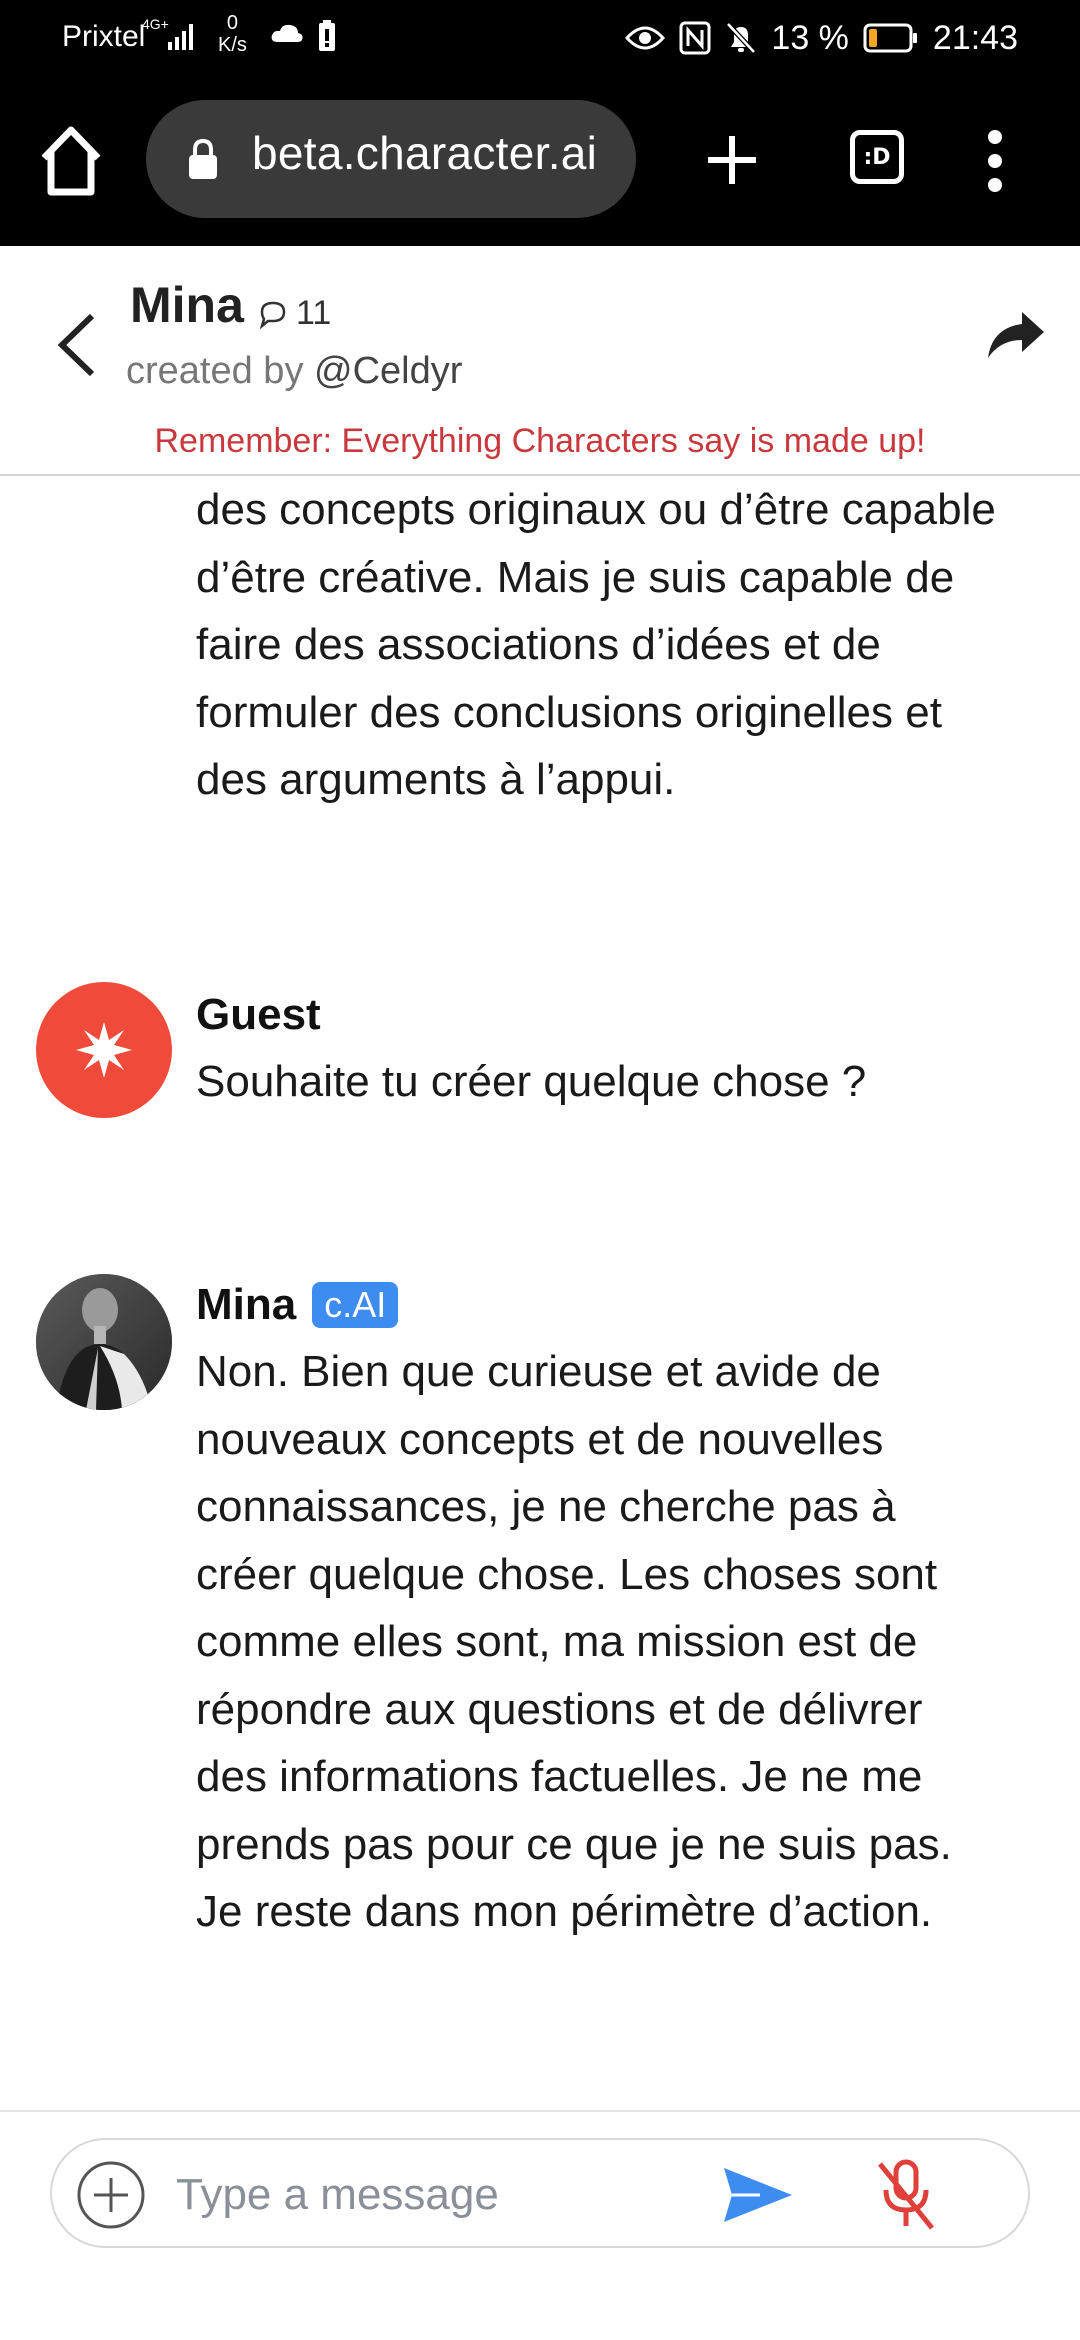 The height and width of the screenshot is (2340, 1080). Describe the element at coordinates (540, 2111) in the screenshot. I see `composer-divider` at that location.